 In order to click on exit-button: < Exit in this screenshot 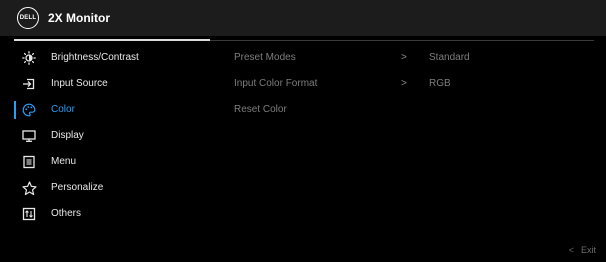, I will do `click(582, 250)`.